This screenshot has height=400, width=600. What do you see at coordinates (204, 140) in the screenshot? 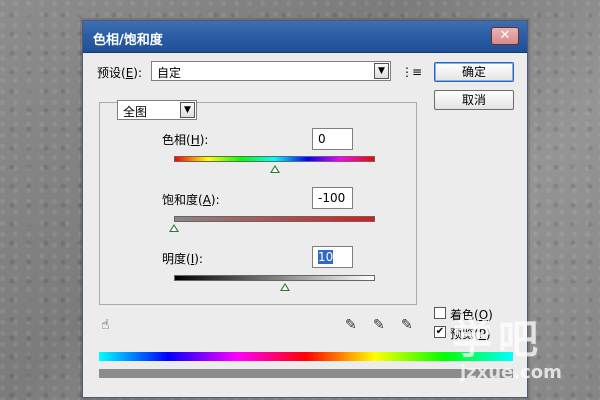
I see `hue-label-suffix: ):` at bounding box center [204, 140].